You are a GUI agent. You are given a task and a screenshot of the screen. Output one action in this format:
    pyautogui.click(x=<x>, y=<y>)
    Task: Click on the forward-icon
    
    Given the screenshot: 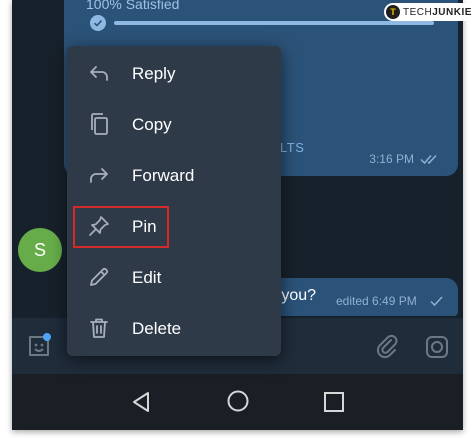 What is the action you would take?
    pyautogui.click(x=99, y=175)
    